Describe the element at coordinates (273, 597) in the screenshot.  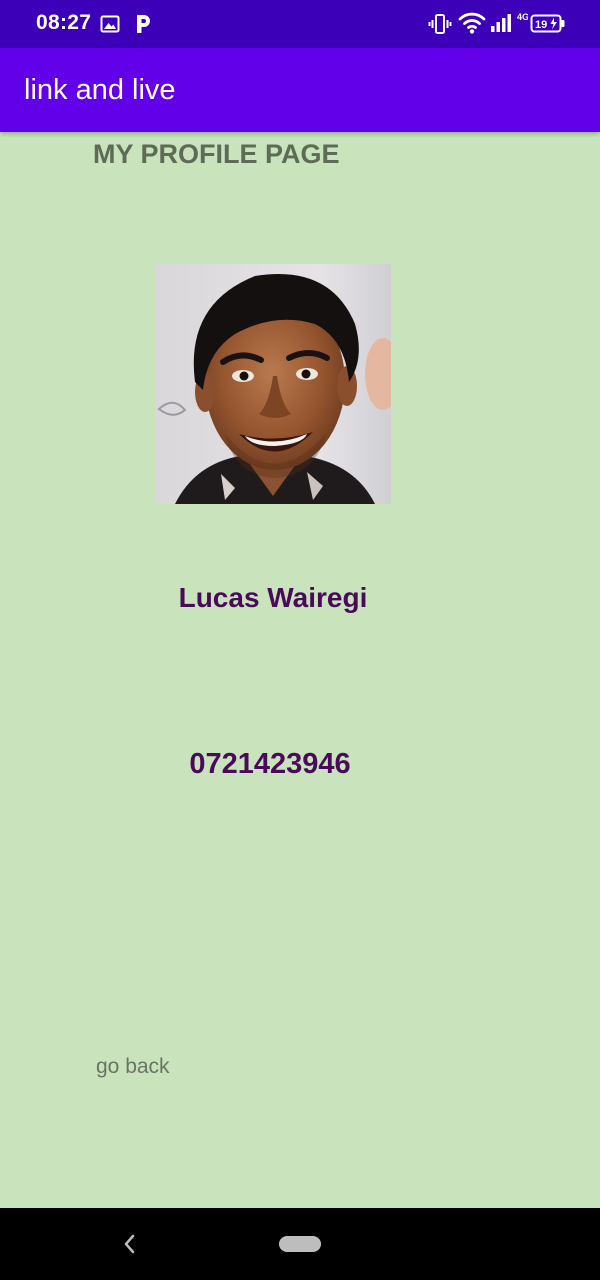
I see `profile-name: Lucas Wairegi` at that location.